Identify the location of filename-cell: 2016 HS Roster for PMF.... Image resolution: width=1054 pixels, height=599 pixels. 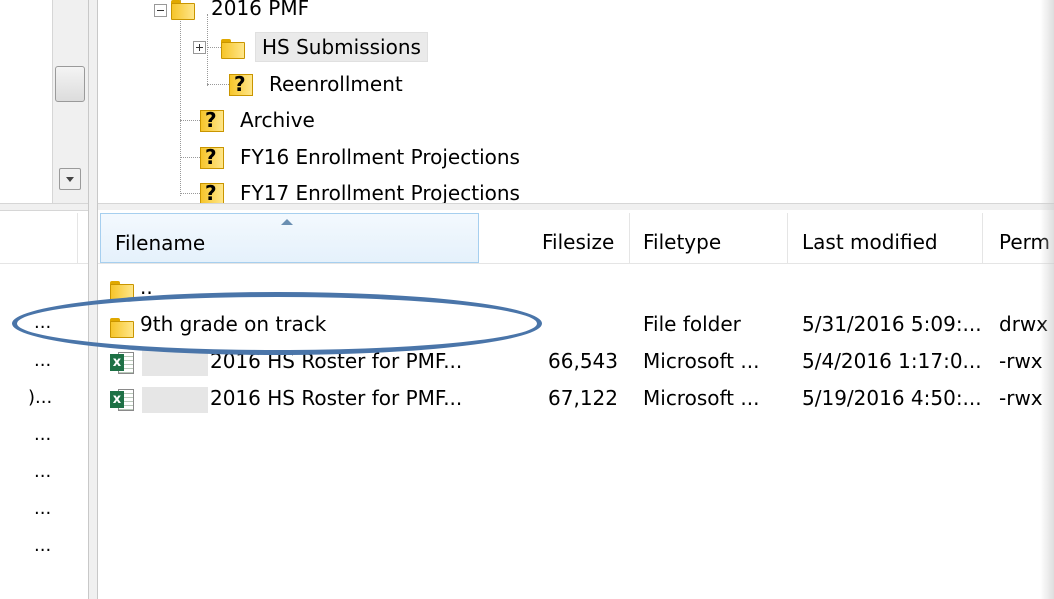
(320, 398).